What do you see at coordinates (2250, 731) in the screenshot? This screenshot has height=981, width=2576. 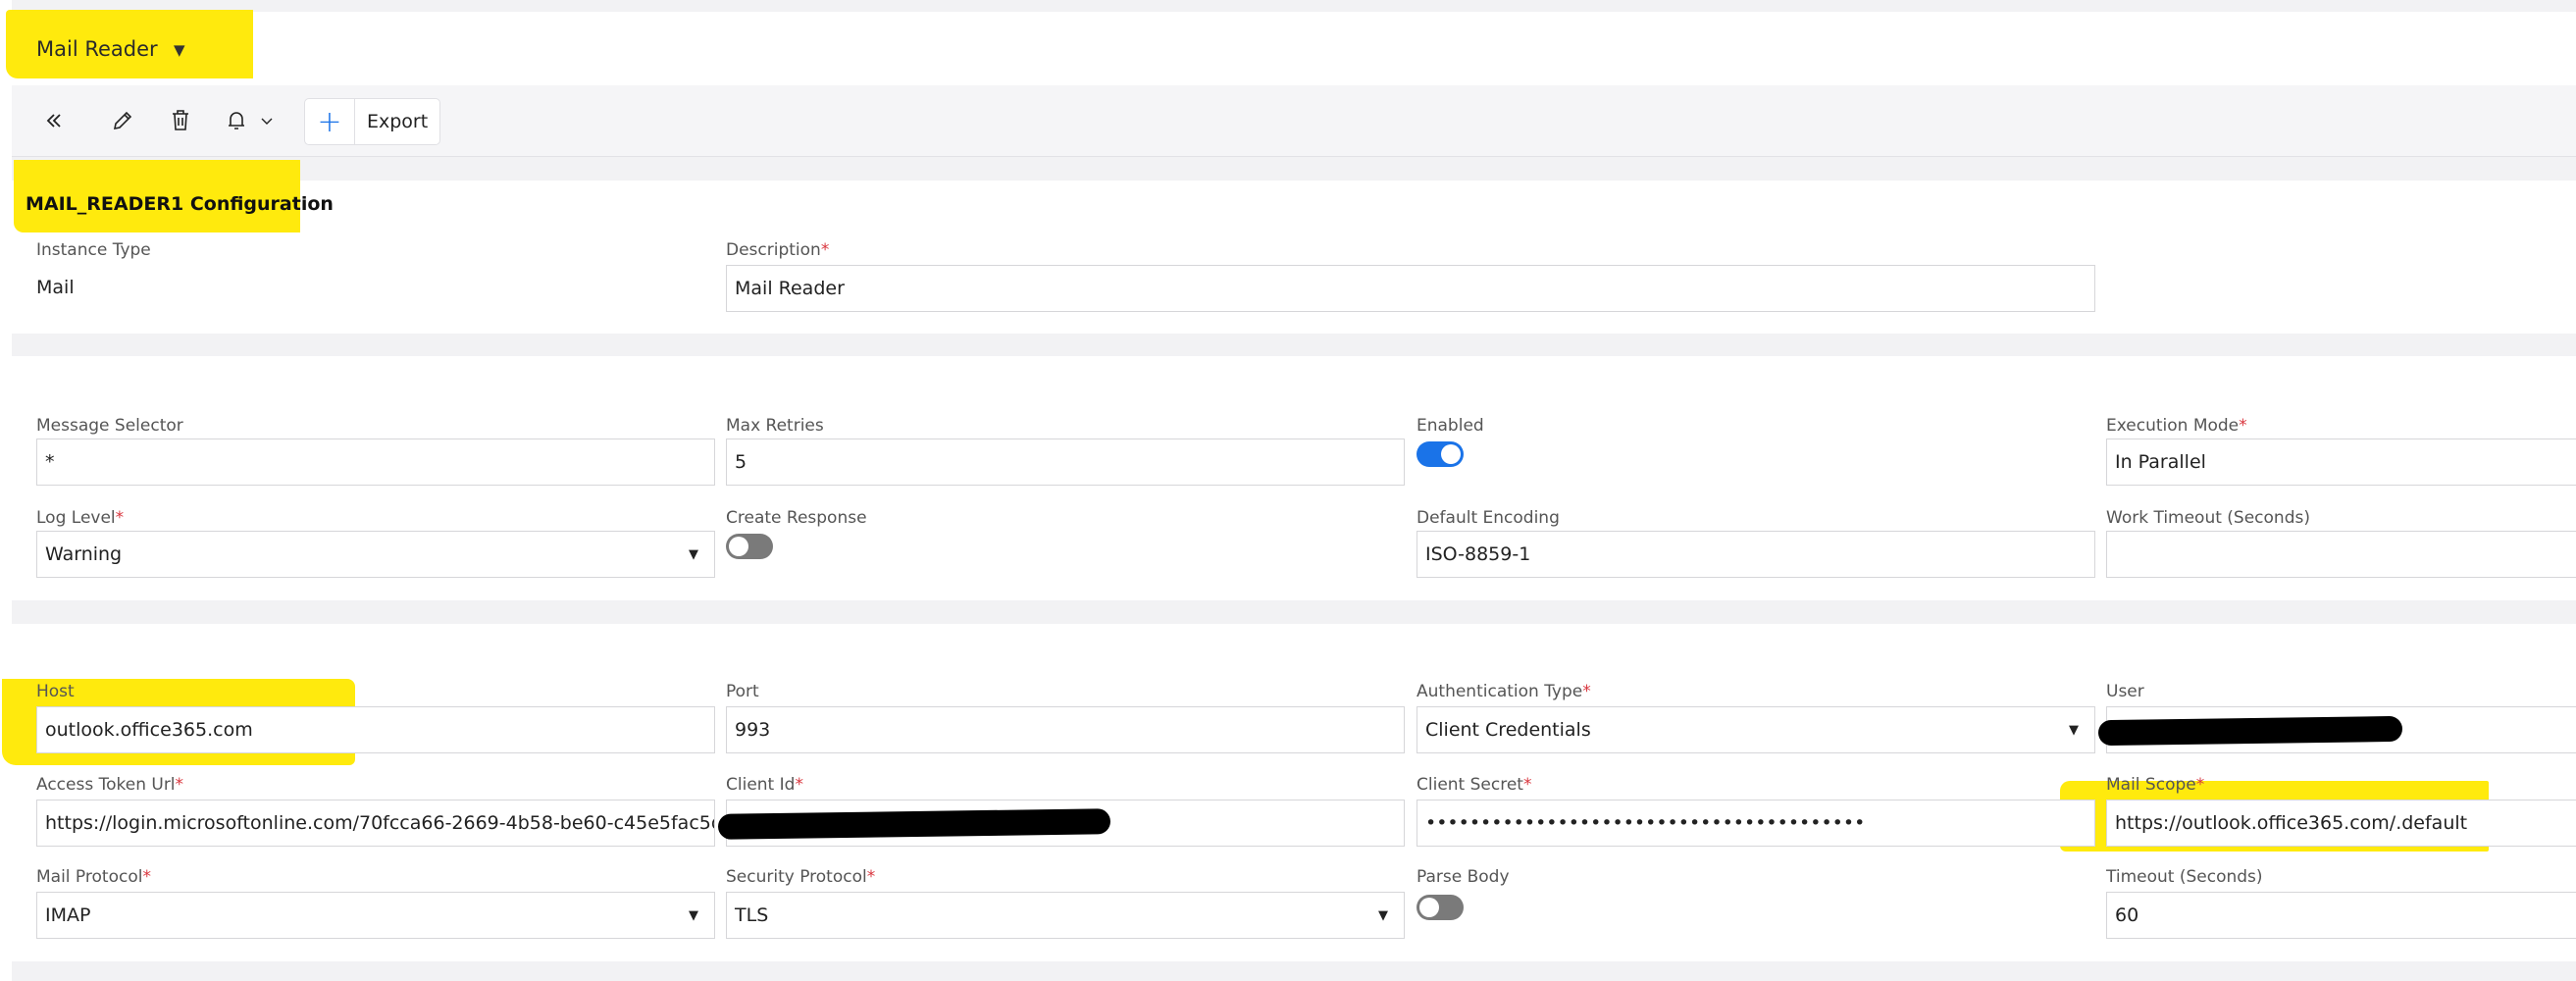 I see `redaction-mark` at bounding box center [2250, 731].